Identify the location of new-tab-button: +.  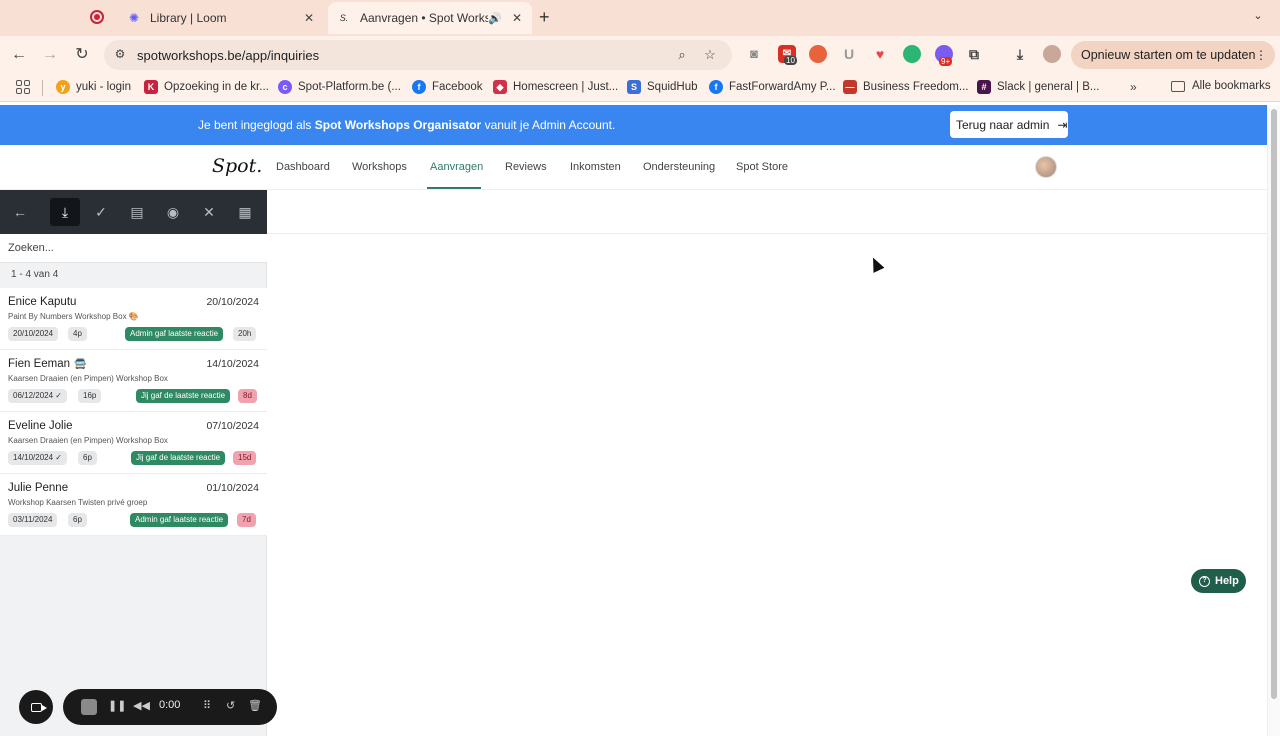
(544, 17).